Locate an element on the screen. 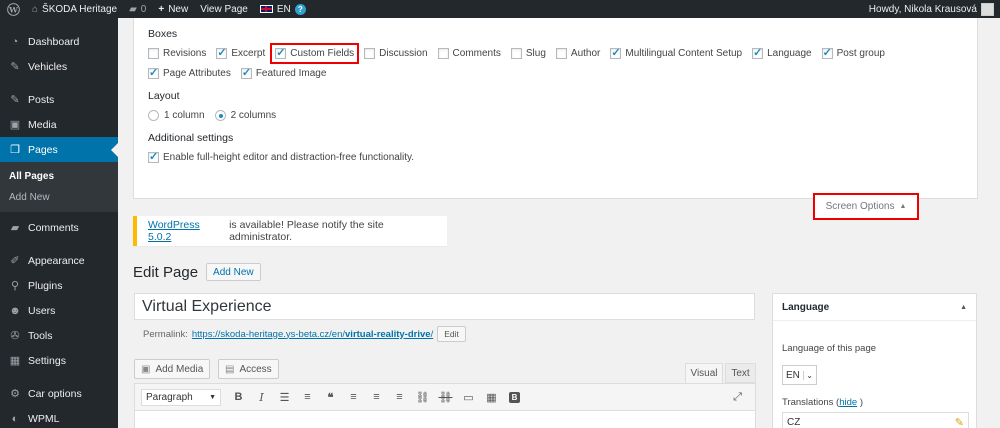  wordpress-update-link: WordPress 5.0.2 is located at coordinates (186, 231).